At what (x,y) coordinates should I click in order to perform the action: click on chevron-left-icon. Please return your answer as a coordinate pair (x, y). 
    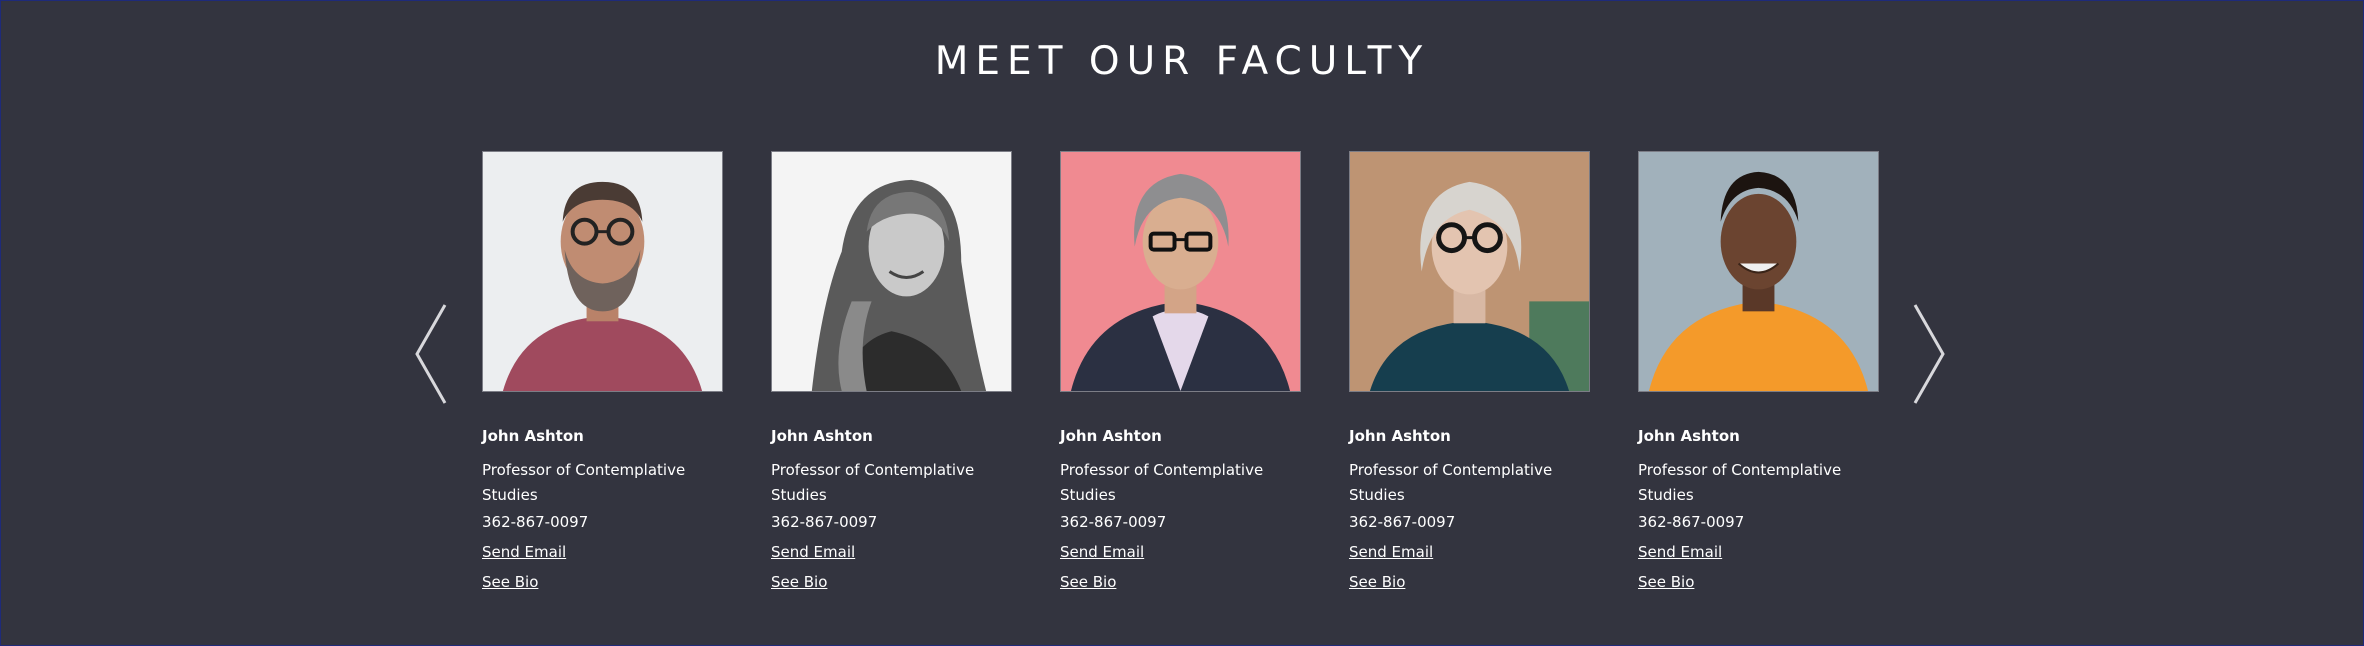
    Looking at the image, I should click on (431, 354).